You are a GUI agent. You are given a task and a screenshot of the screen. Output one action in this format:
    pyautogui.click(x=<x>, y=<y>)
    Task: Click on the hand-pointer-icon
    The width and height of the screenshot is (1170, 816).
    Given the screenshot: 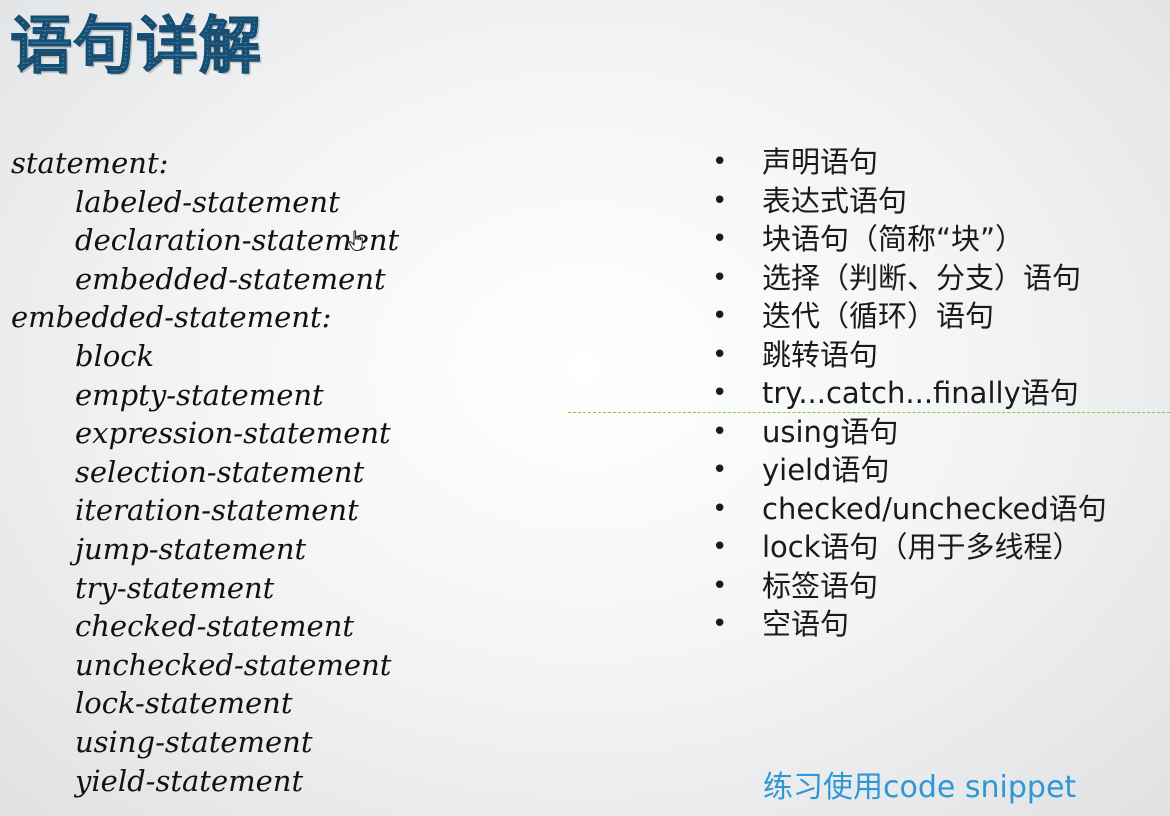 What is the action you would take?
    pyautogui.click(x=355, y=240)
    